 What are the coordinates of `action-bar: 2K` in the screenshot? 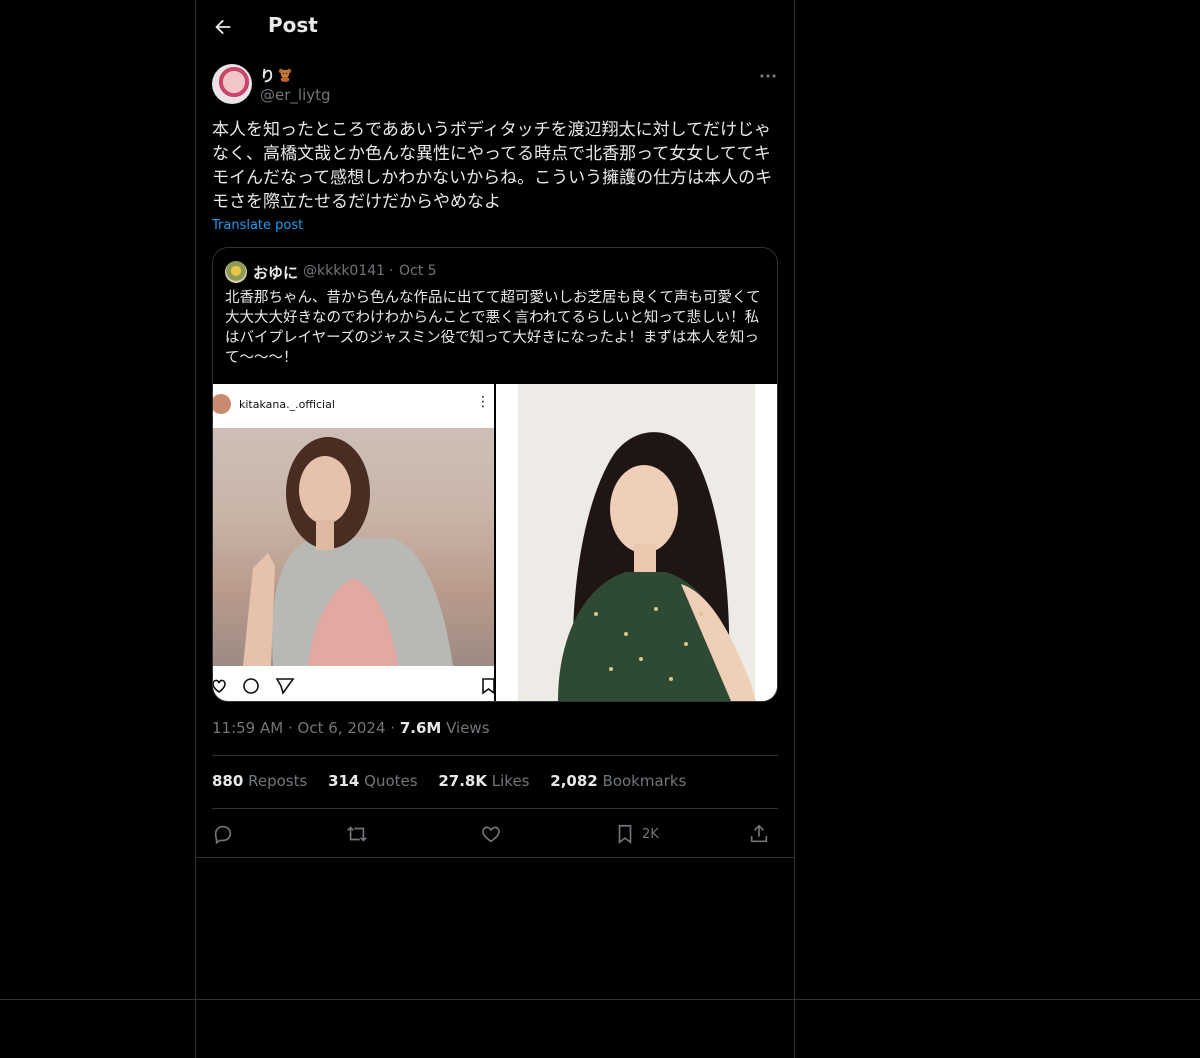 It's located at (495, 834).